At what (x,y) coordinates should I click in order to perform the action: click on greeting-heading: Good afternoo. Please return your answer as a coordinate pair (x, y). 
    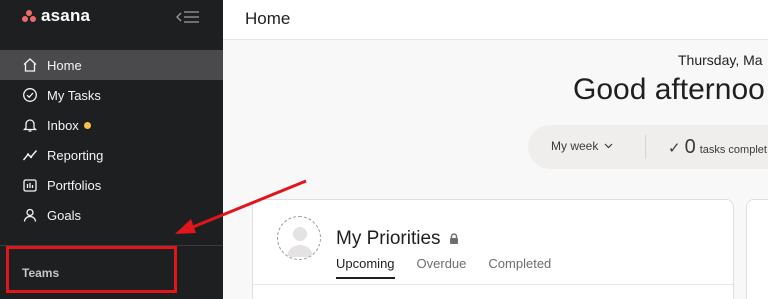
    Looking at the image, I should click on (669, 89).